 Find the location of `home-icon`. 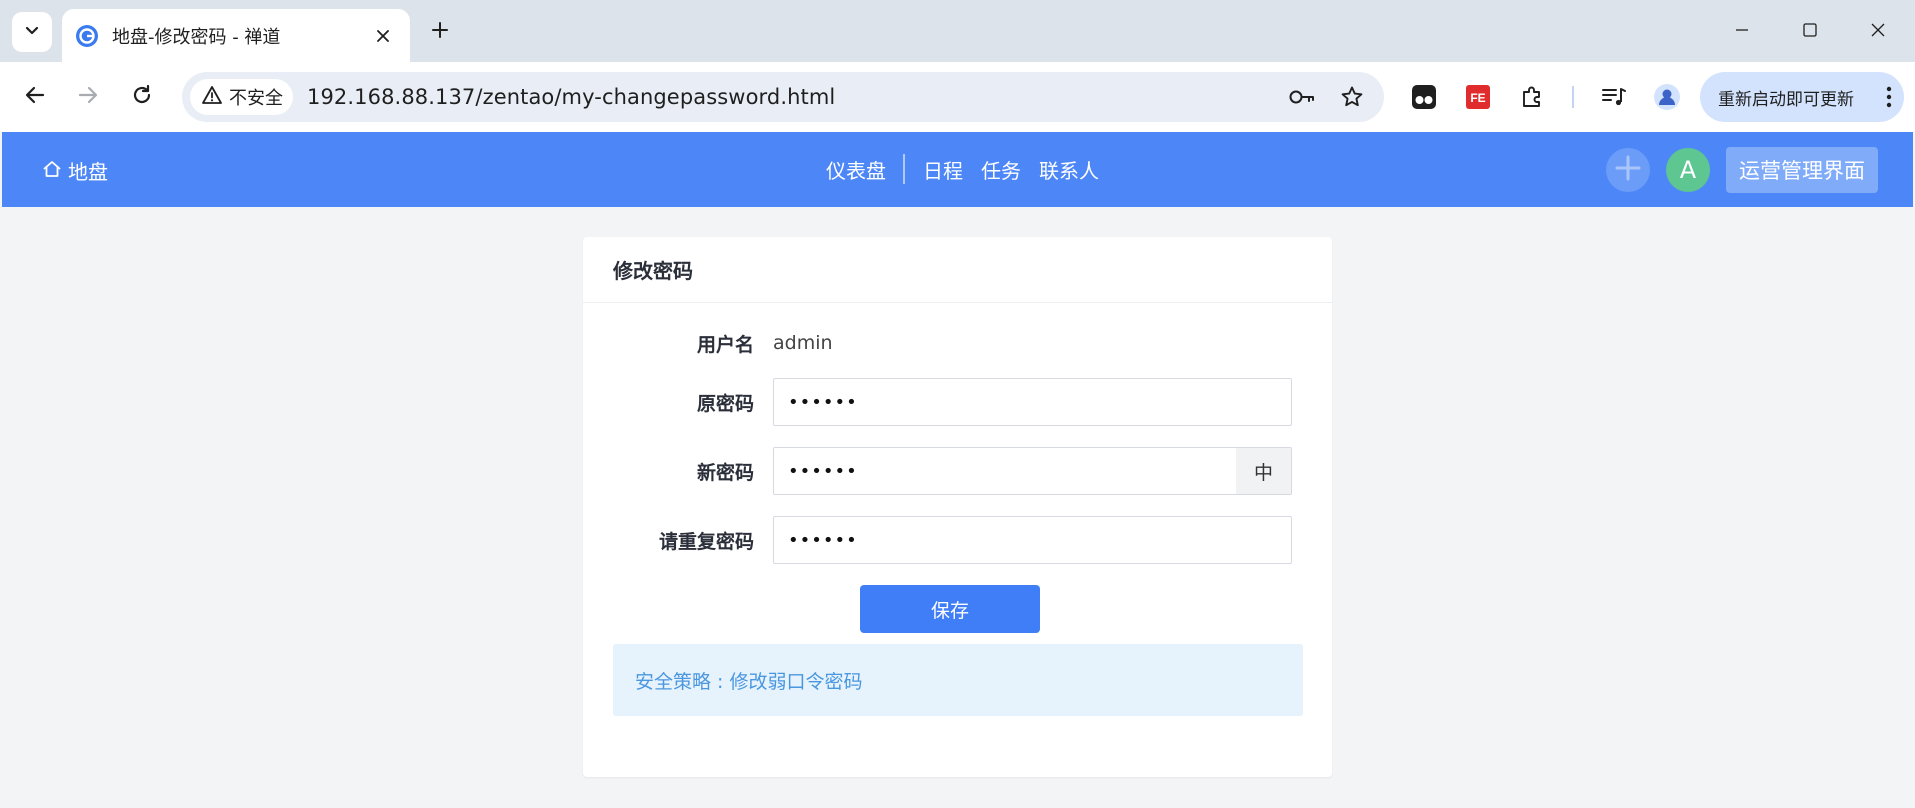

home-icon is located at coordinates (52, 171).